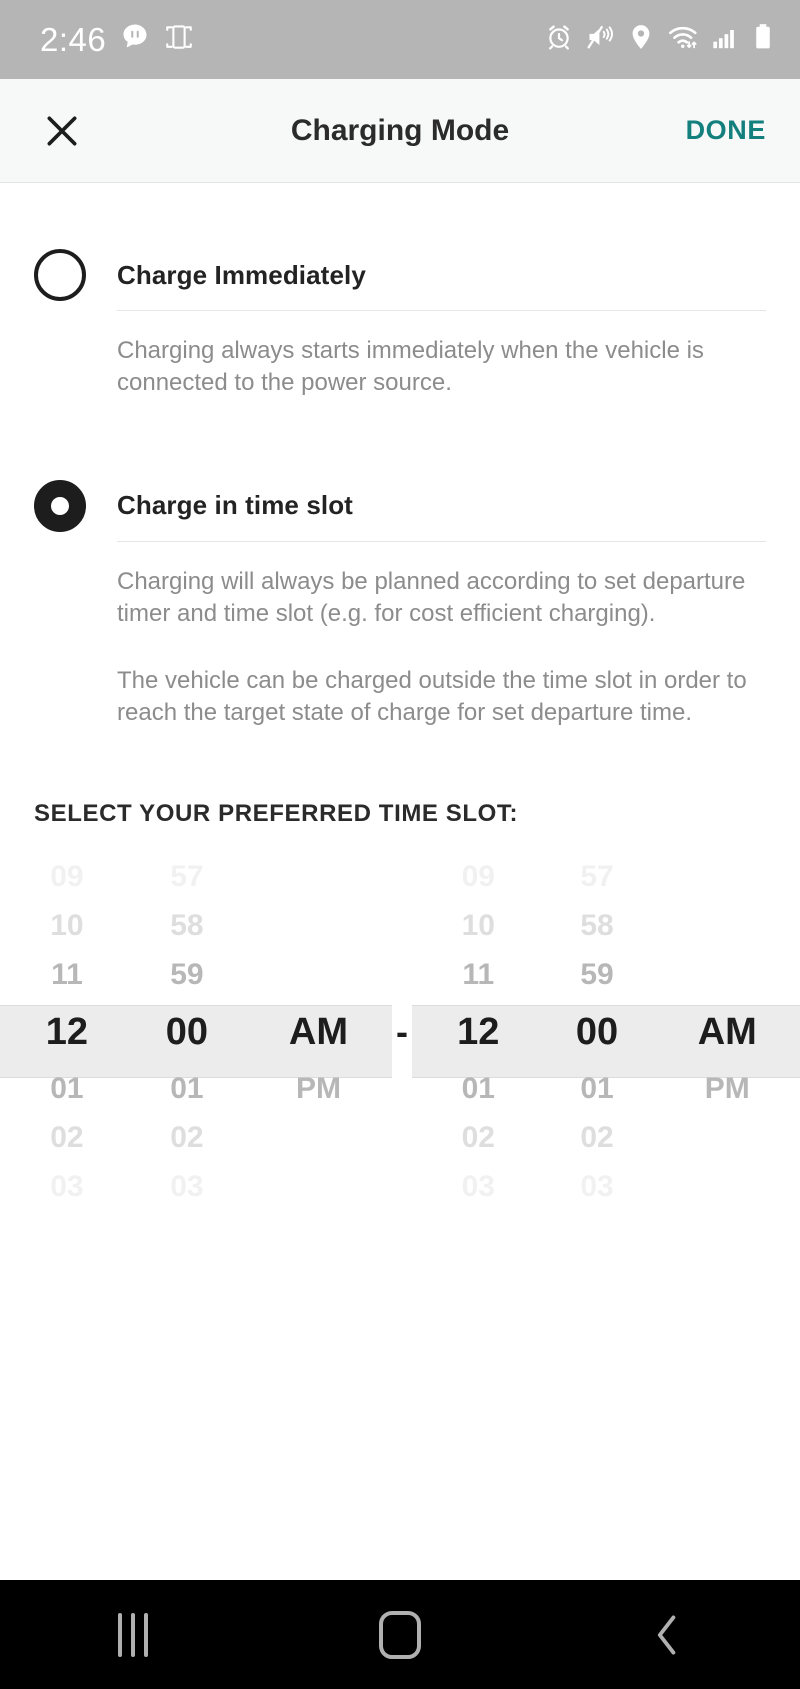 The image size is (800, 1689). I want to click on close-button, so click(62, 131).